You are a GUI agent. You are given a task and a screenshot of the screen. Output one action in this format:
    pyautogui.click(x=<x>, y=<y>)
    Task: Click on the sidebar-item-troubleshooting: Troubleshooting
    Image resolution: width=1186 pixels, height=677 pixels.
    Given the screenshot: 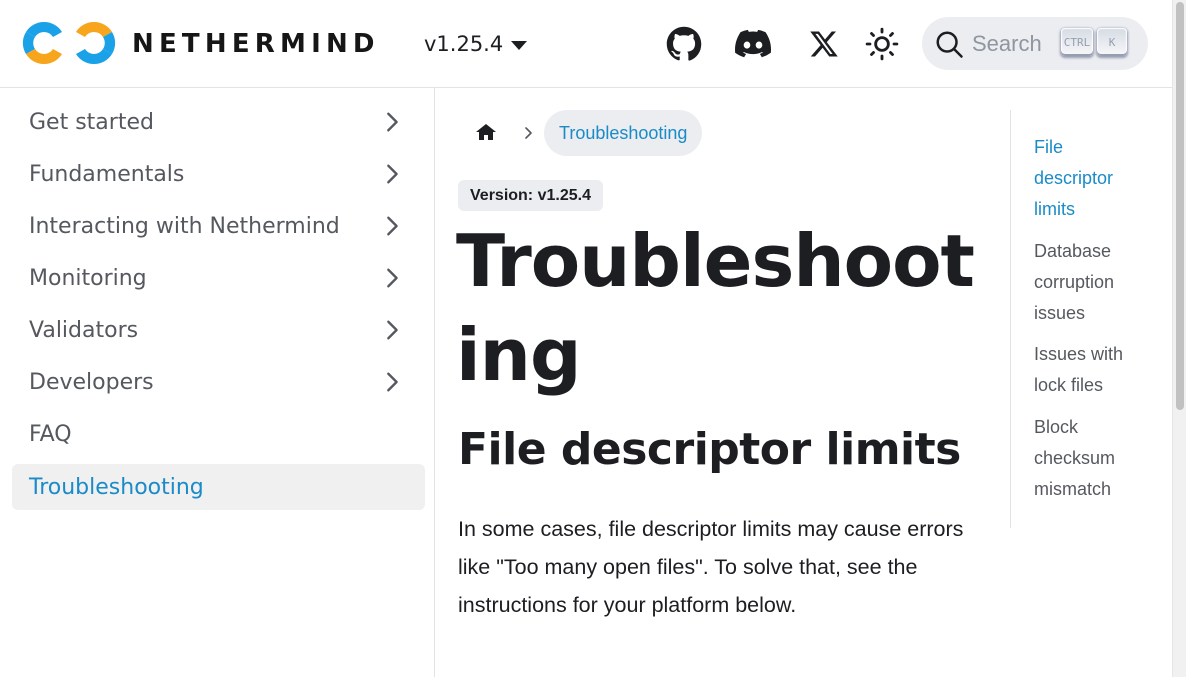 What is the action you would take?
    pyautogui.click(x=218, y=487)
    